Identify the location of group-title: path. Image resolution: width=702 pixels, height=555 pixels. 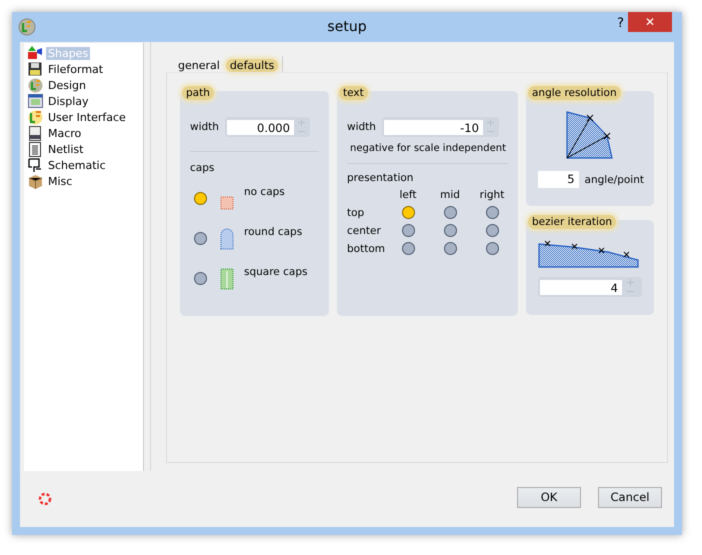
(198, 93).